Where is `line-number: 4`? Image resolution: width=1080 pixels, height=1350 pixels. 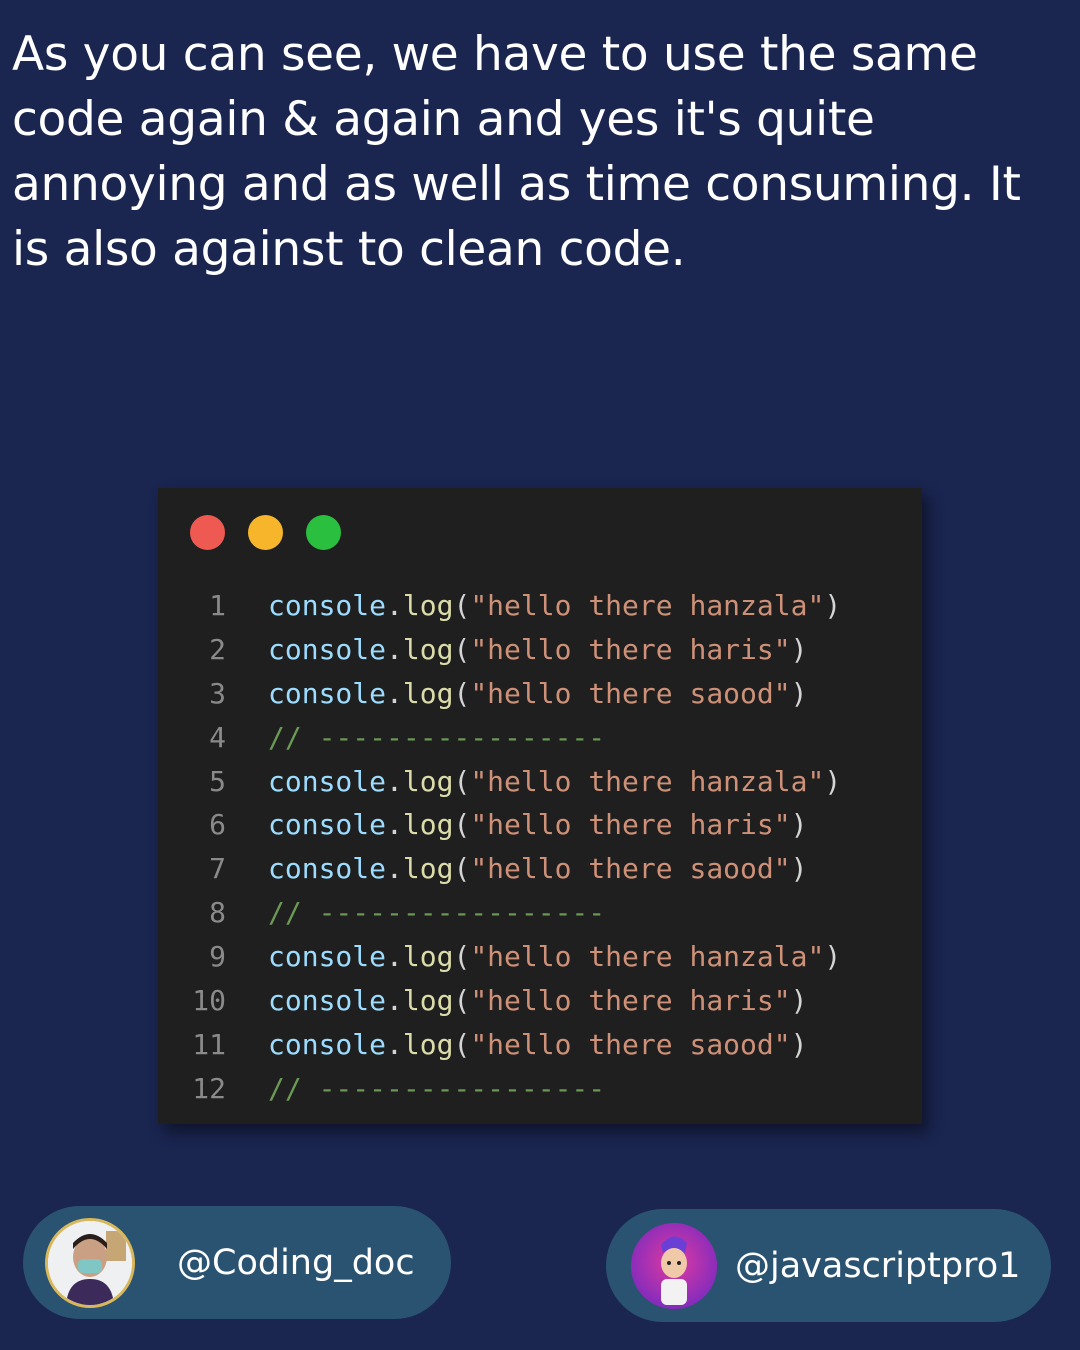 line-number: 4 is located at coordinates (217, 737).